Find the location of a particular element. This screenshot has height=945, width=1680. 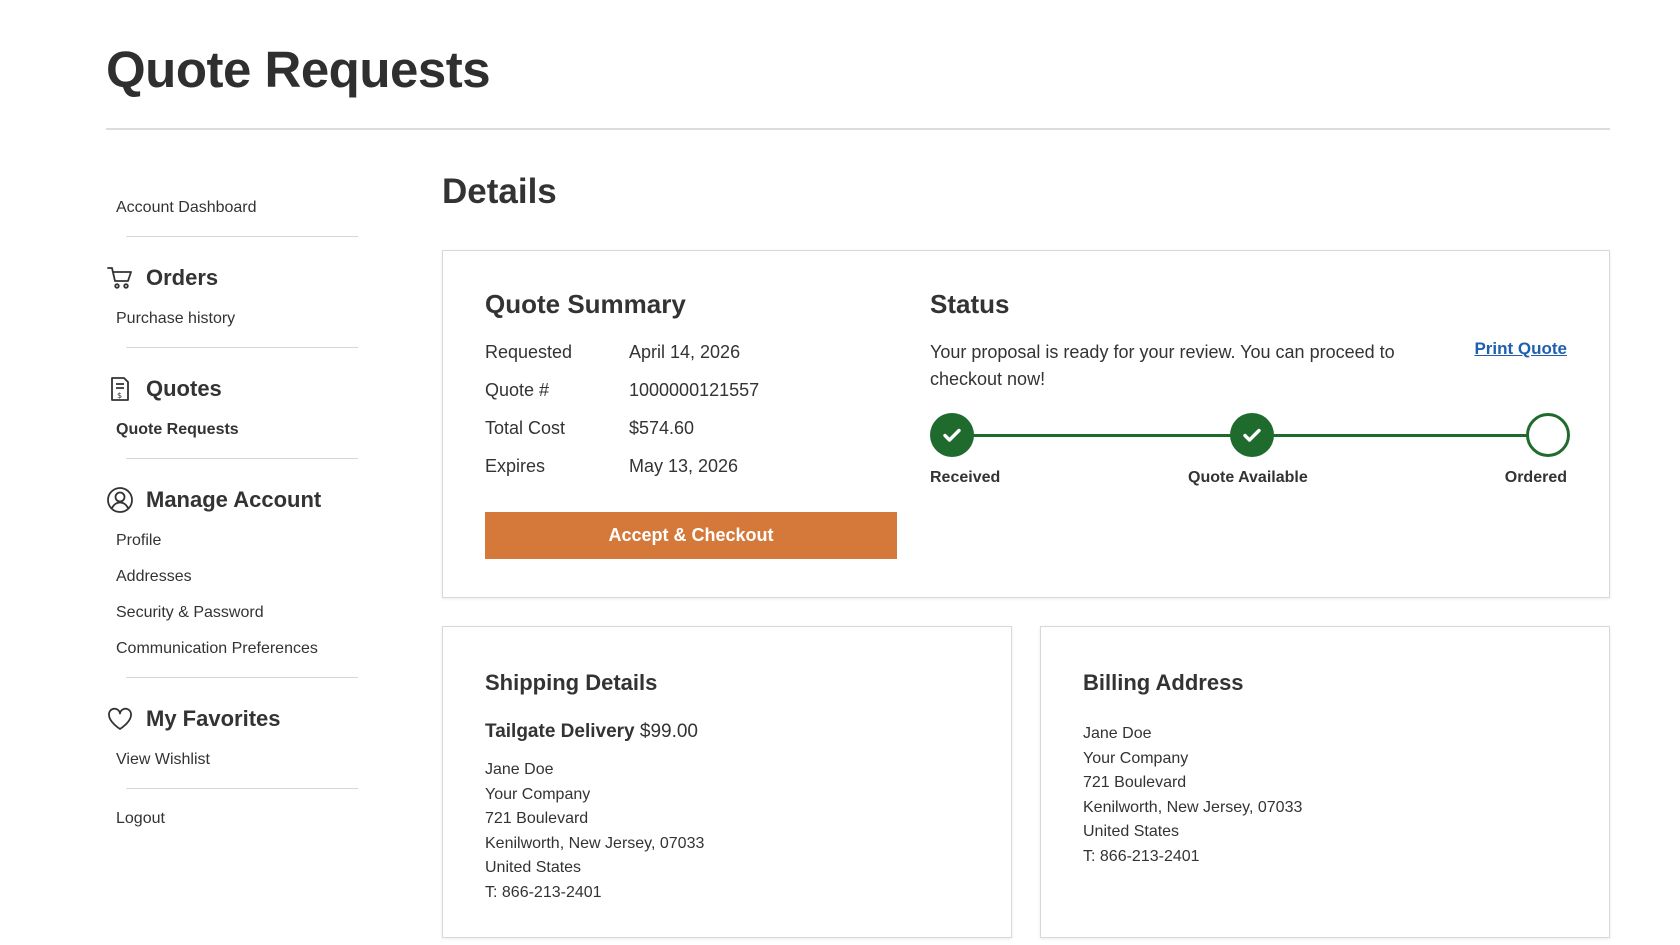

summary-value: April 14, 2026 is located at coordinates (685, 352).